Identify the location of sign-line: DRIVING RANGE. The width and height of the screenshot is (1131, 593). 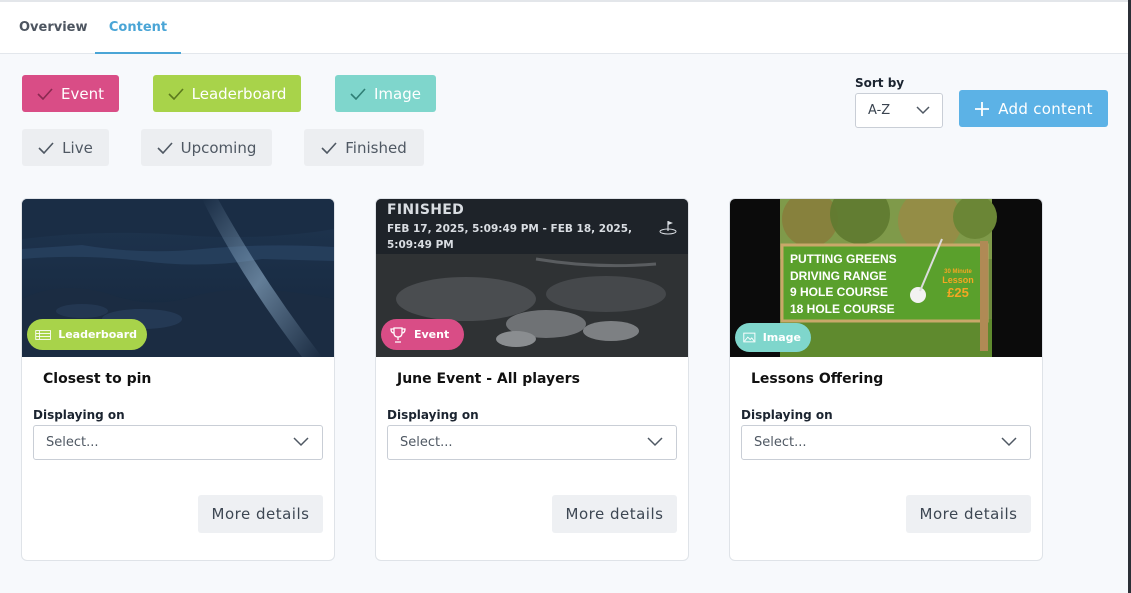
(838, 275).